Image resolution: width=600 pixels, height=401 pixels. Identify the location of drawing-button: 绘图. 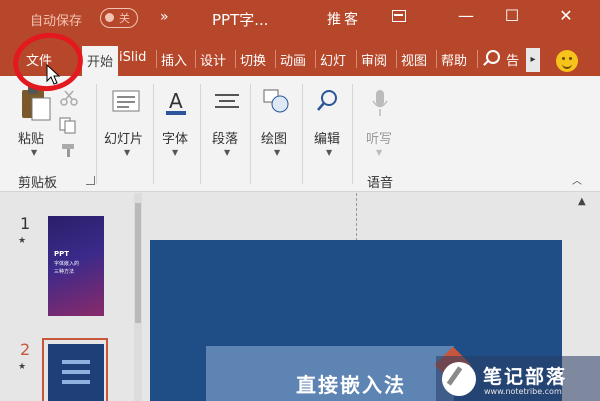
(274, 137).